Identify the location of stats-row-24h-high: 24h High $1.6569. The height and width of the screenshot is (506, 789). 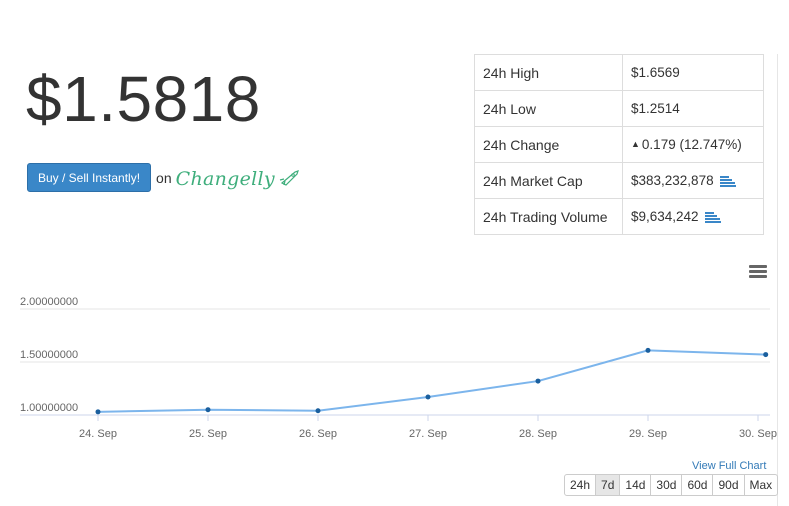
(619, 72).